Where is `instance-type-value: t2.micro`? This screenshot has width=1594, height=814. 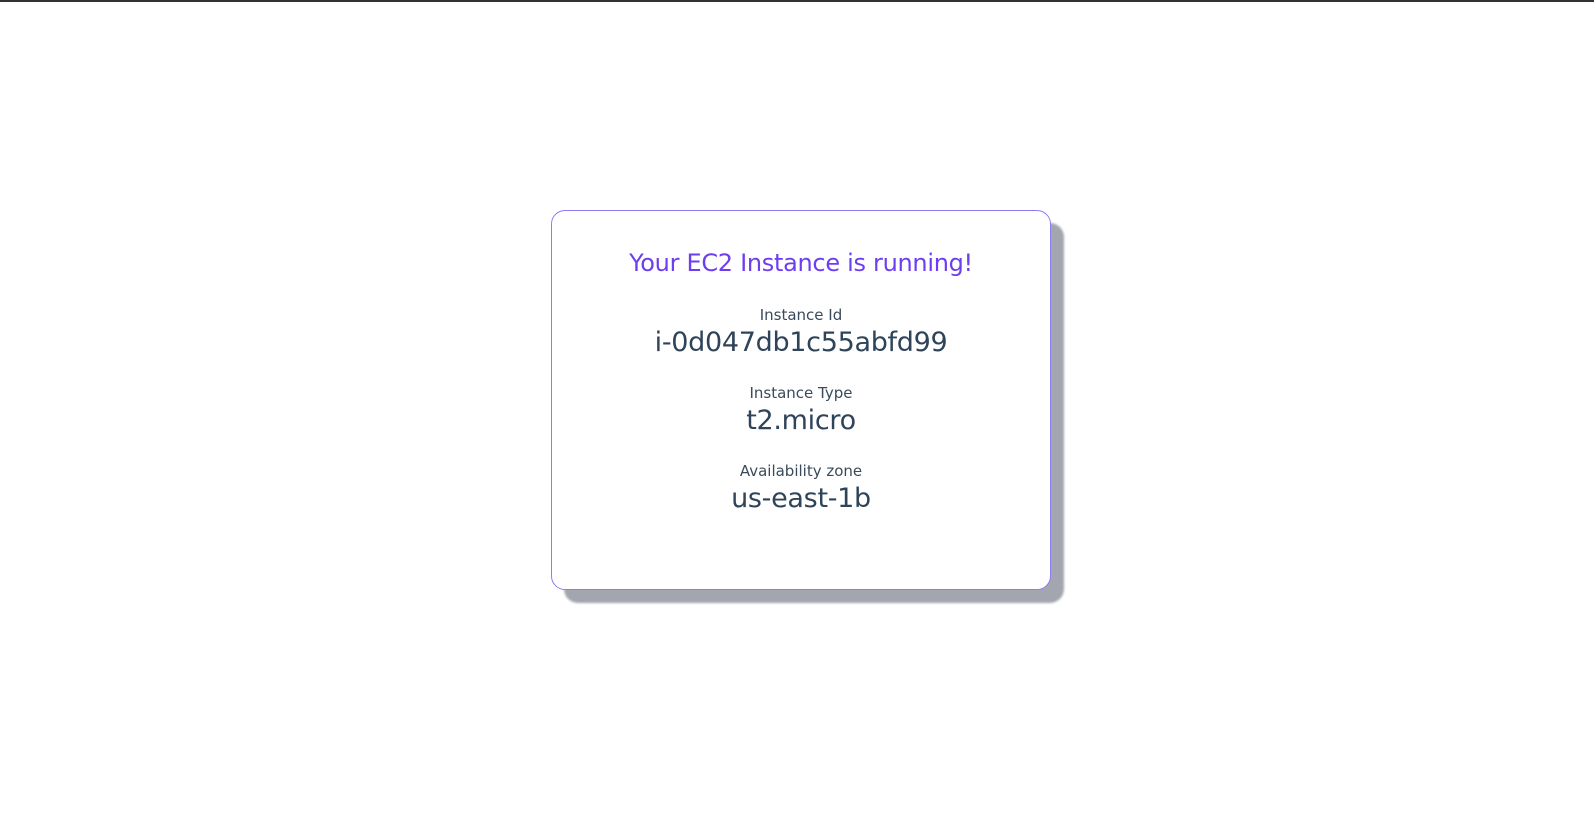
instance-type-value: t2.micro is located at coordinates (801, 420).